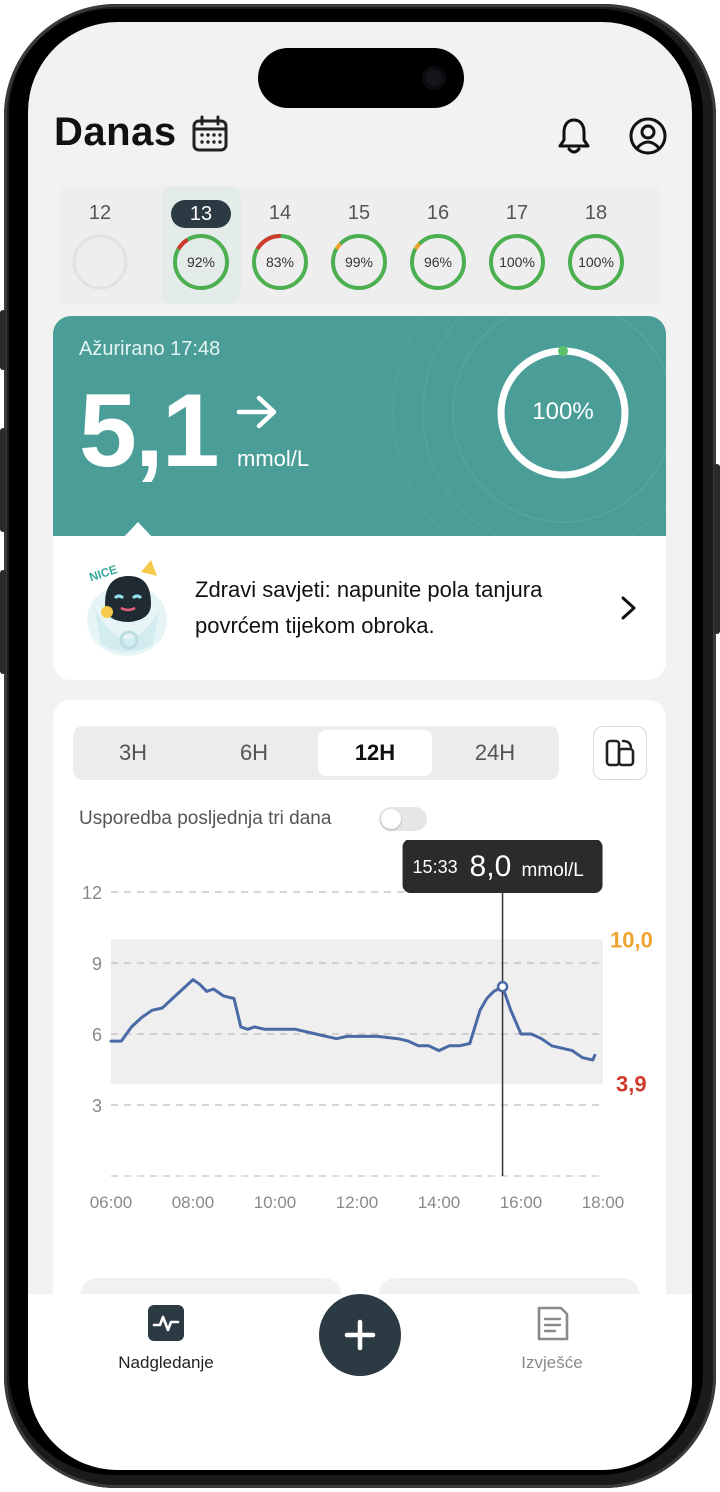  What do you see at coordinates (553, 870) in the screenshot?
I see `tooltip-unit: mmol/L` at bounding box center [553, 870].